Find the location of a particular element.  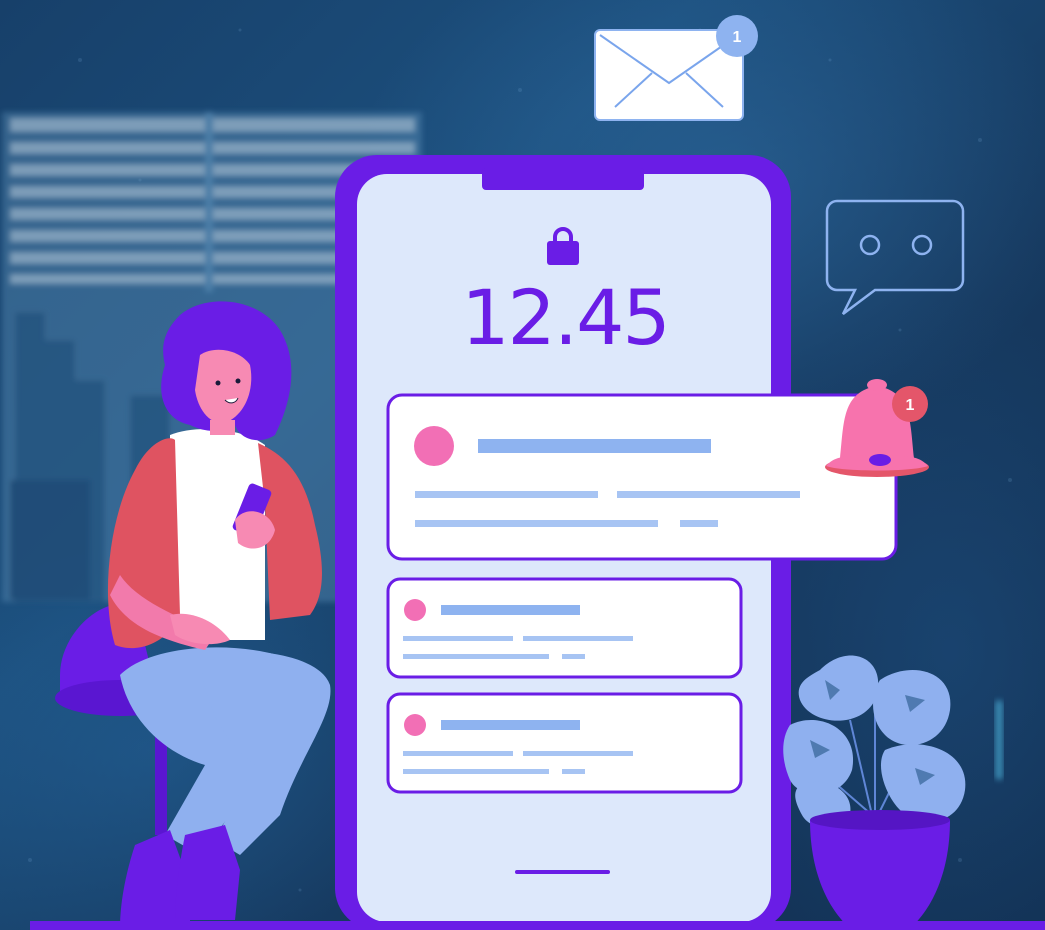

lock-icon is located at coordinates (563, 246).